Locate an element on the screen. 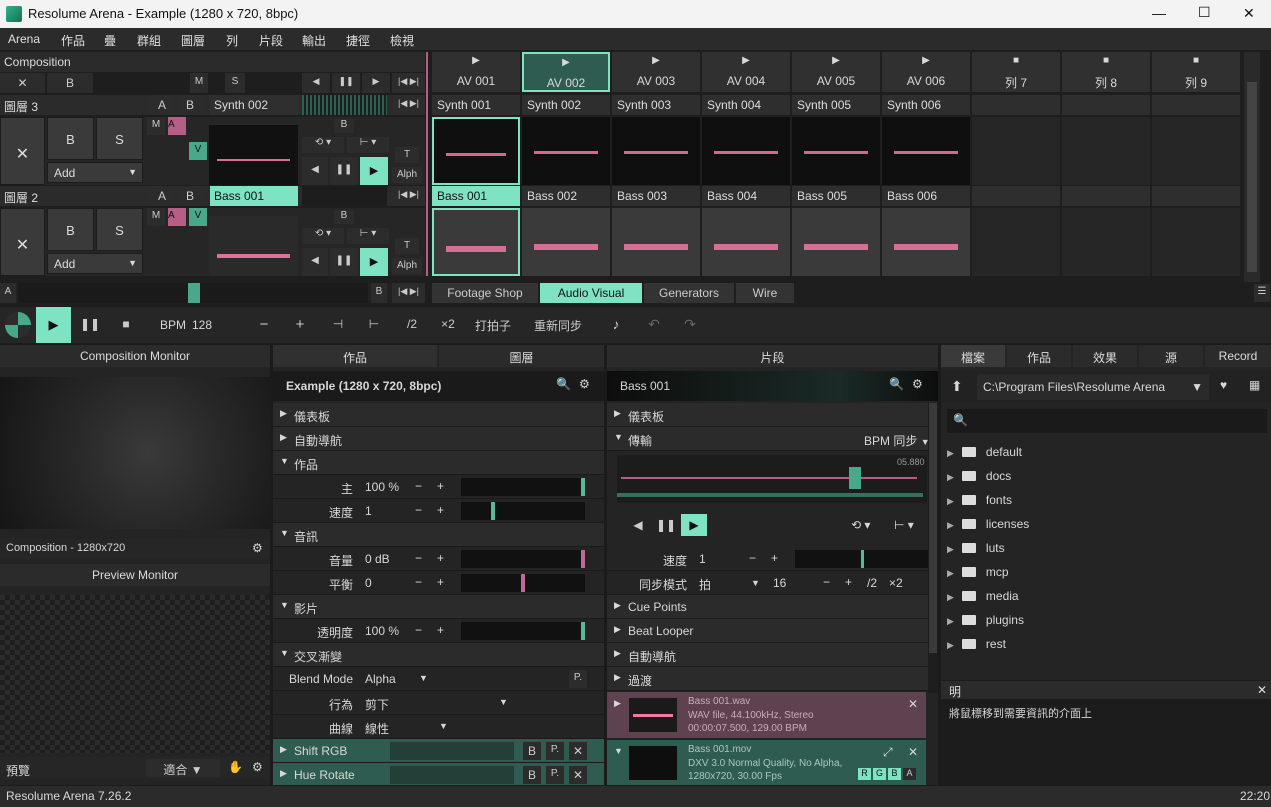 The image size is (1271, 807). folder-up-icon: ⬆ is located at coordinates (957, 386).